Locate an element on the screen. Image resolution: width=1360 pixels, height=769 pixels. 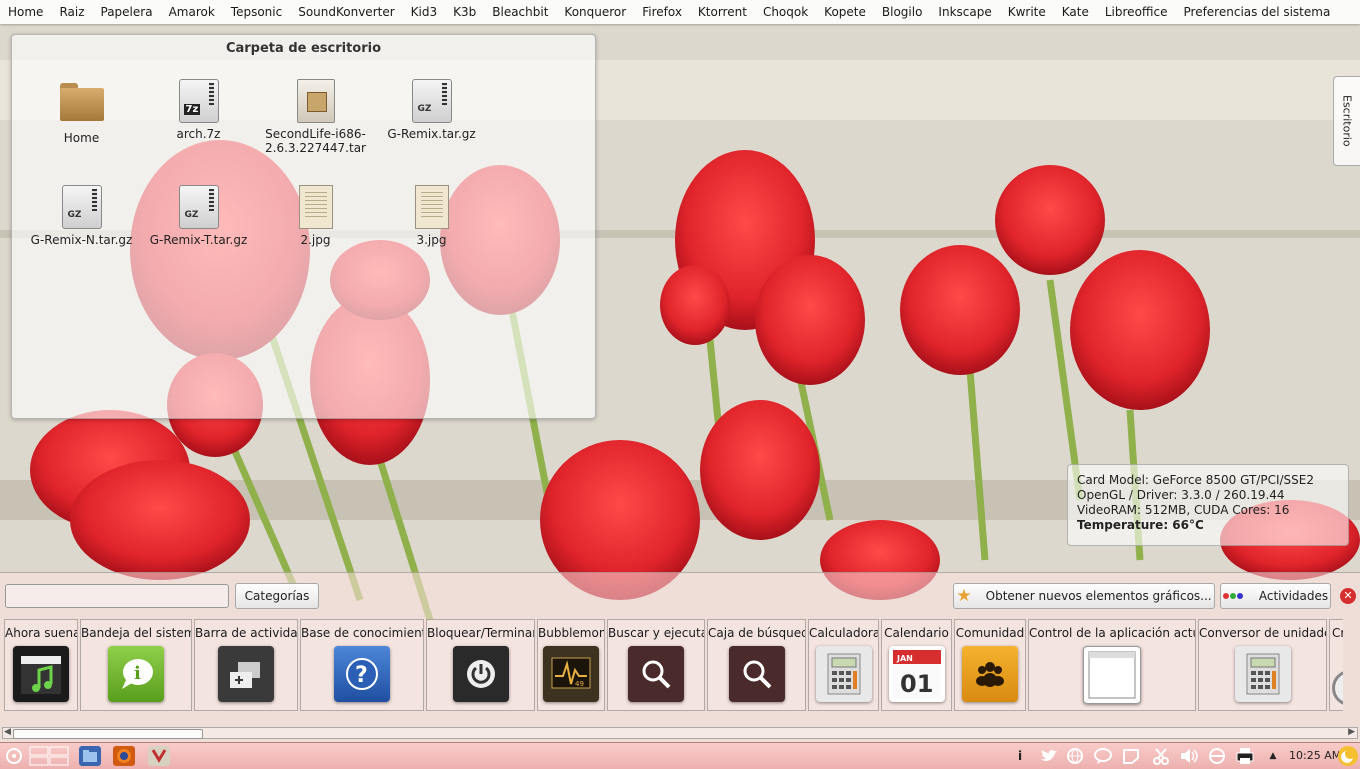
file-item-secondlife: SecondLife-i686-2.6.3.227447.tar is located at coordinates (315, 117).